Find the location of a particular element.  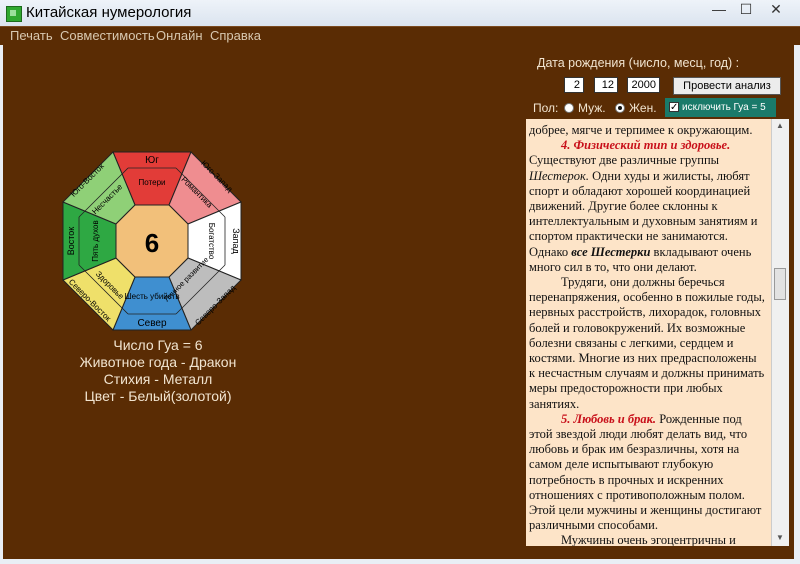

color-value: Белый(золотой) is located at coordinates (180, 396).